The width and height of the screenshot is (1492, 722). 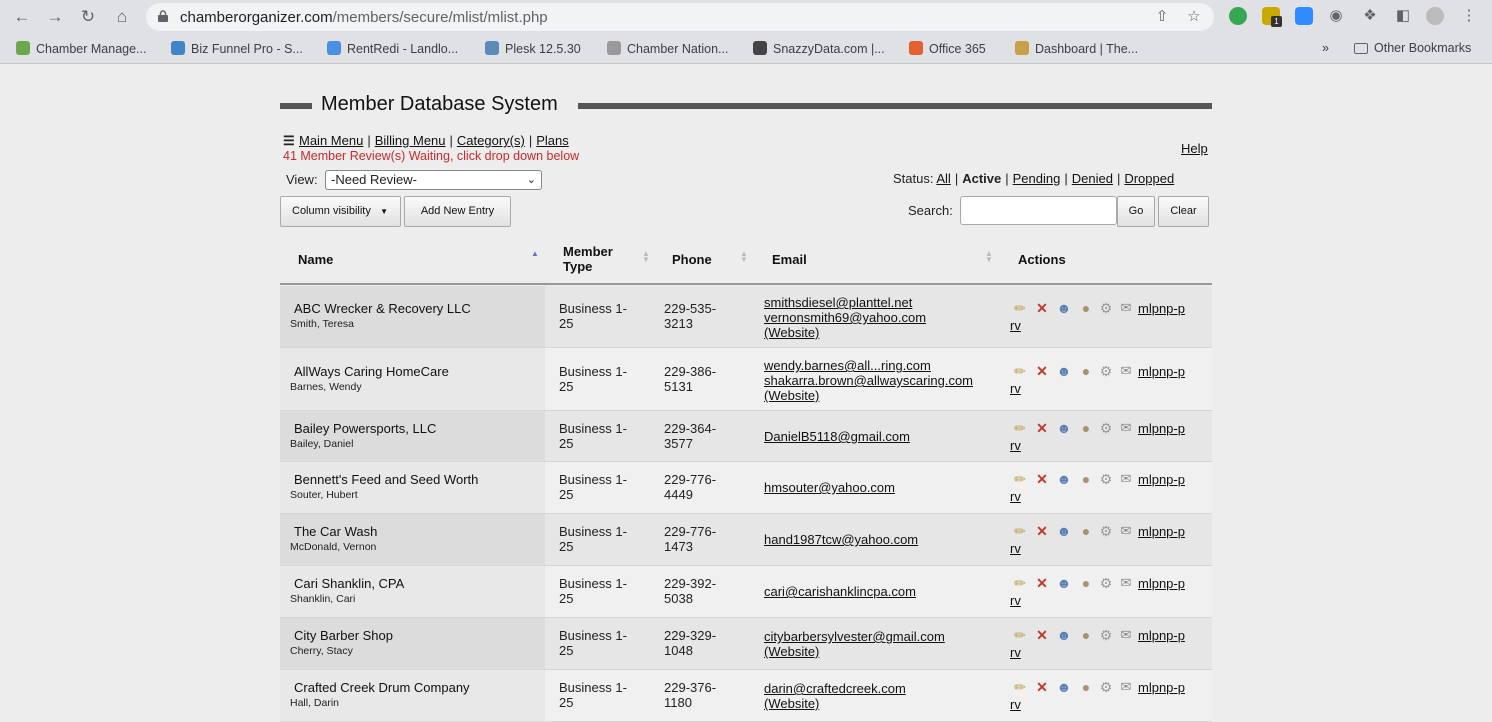 What do you see at coordinates (412, 259) in the screenshot?
I see `col-name: Name ▲` at bounding box center [412, 259].